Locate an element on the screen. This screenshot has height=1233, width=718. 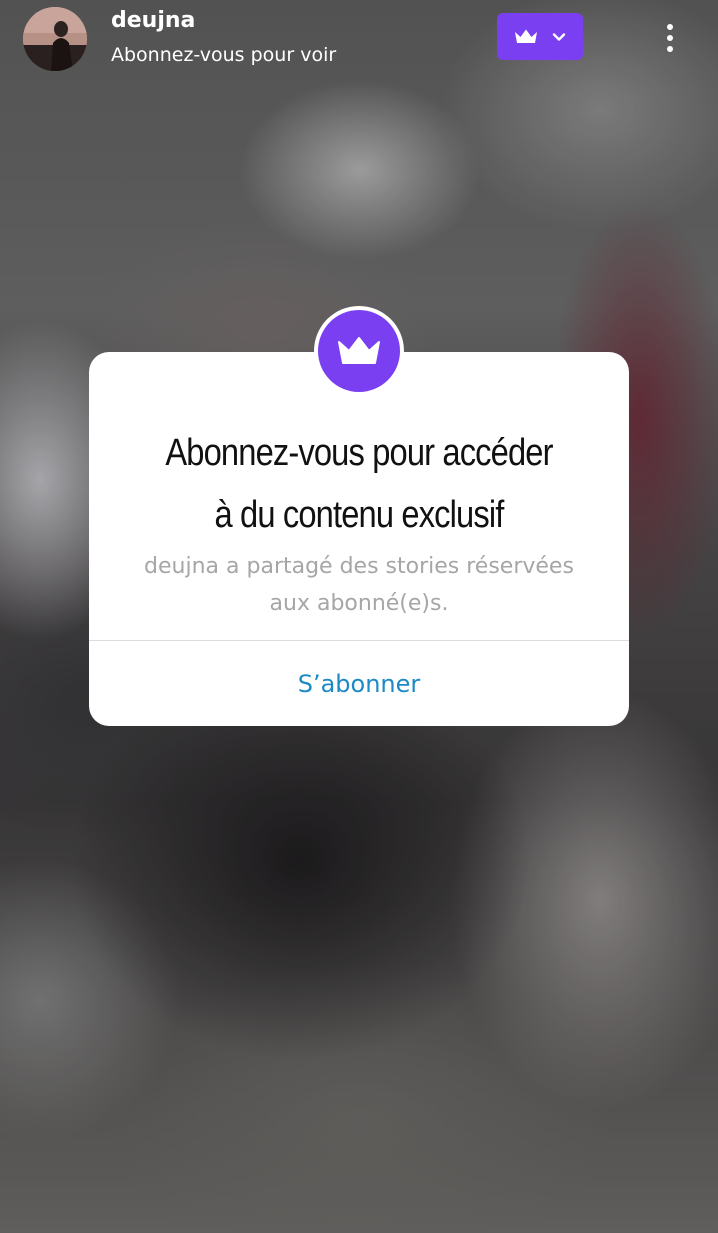
modal-description-line-1: deujna a partagé des stories réservées is located at coordinates (359, 566).